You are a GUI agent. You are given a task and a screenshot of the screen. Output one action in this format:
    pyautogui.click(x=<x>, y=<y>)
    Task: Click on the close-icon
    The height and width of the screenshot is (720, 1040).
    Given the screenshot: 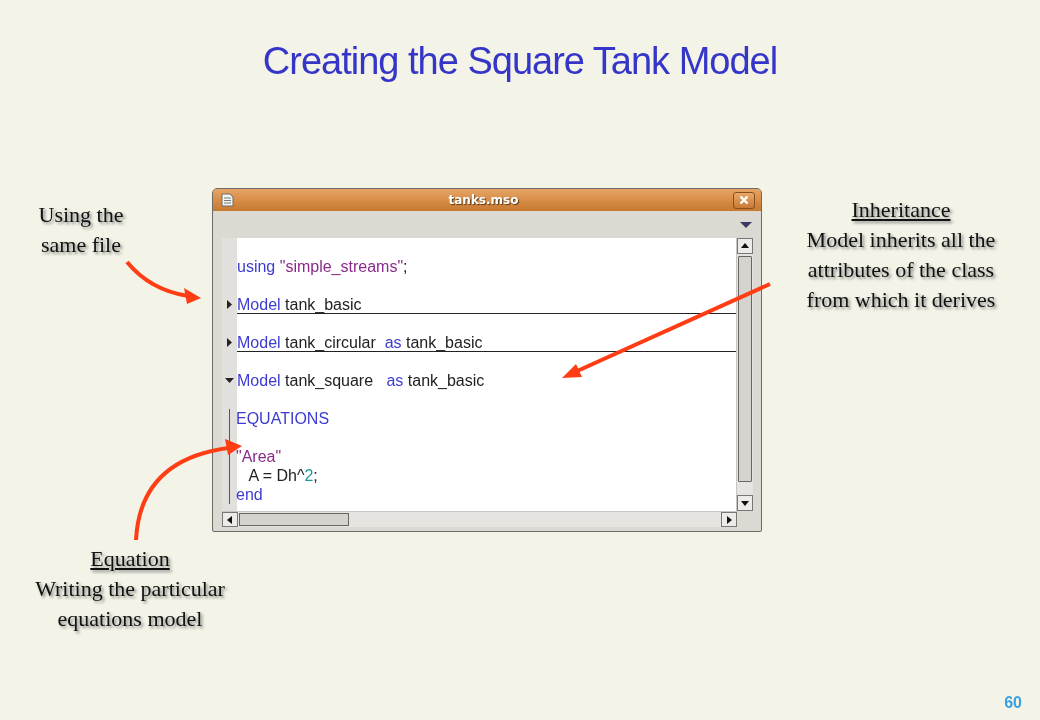 What is the action you would take?
    pyautogui.click(x=744, y=200)
    